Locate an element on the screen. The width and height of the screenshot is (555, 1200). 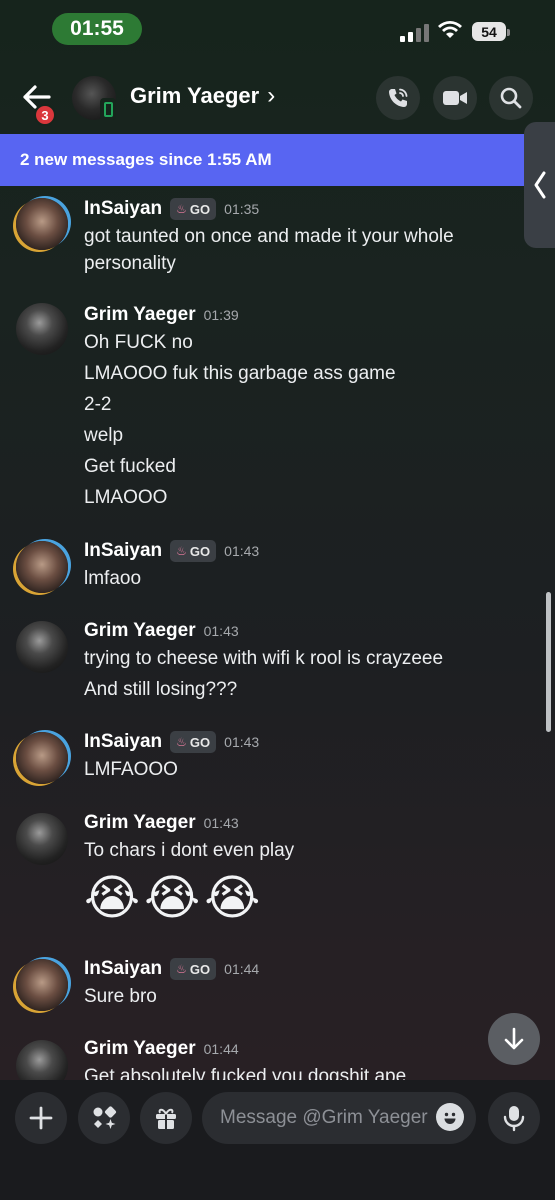
new-messages-banner: 2 new messages since 1:55 AM is located at coordinates (270, 160).